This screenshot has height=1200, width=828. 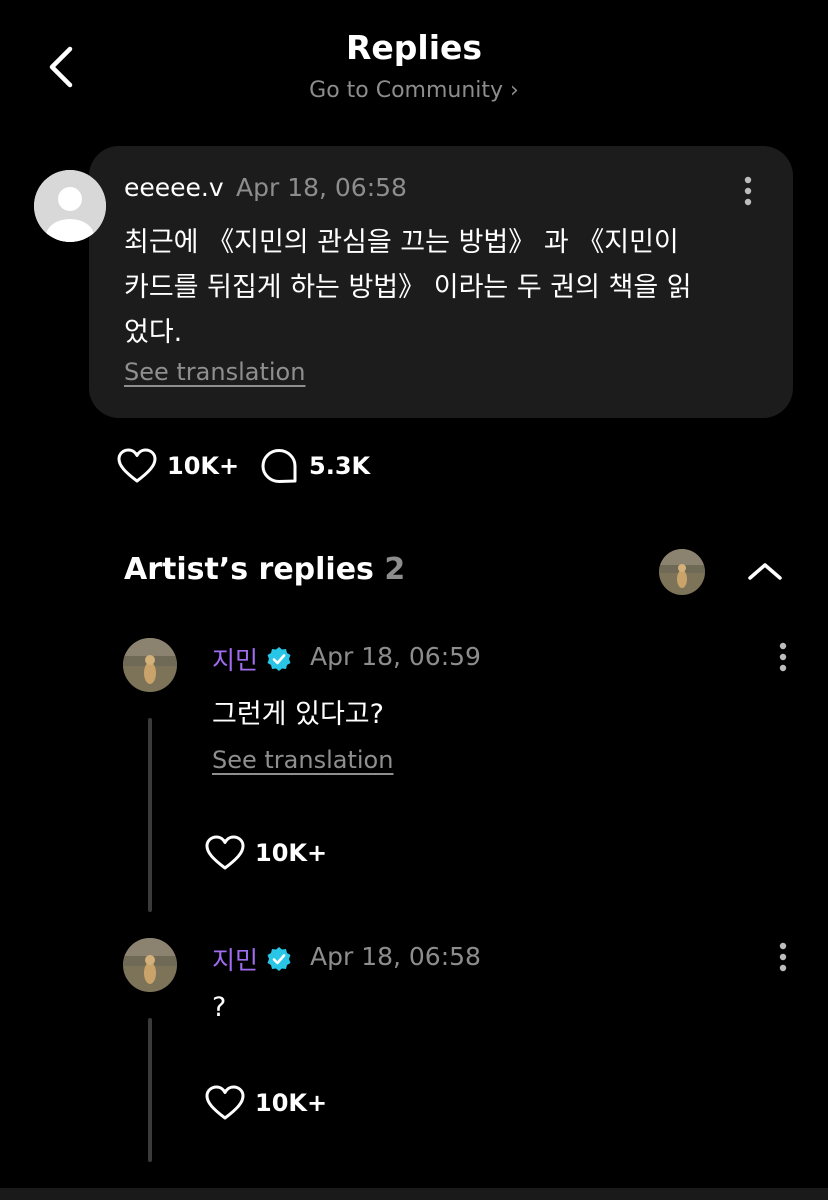 I want to click on collapse-replies-button, so click(x=765, y=571).